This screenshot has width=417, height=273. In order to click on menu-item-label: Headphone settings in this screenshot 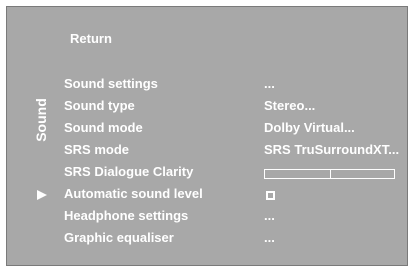, I will do `click(126, 215)`.